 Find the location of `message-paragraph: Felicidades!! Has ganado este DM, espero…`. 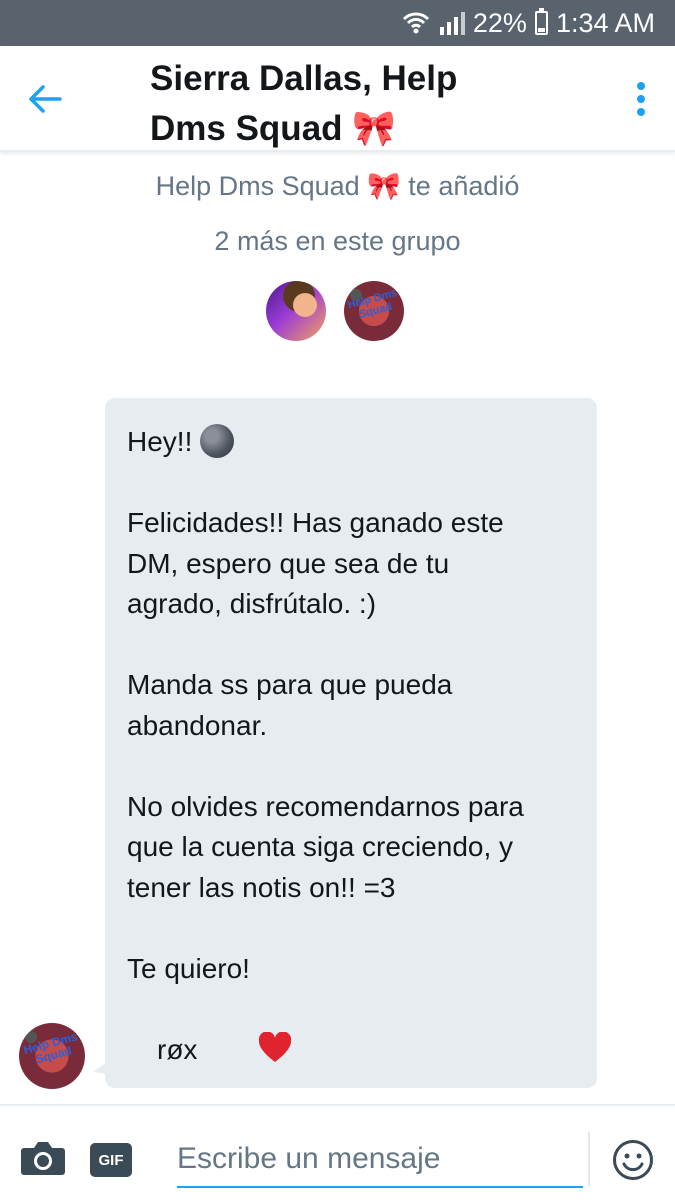

message-paragraph: Felicidades!! Has ganado este DM, espero… is located at coordinates (315, 563).